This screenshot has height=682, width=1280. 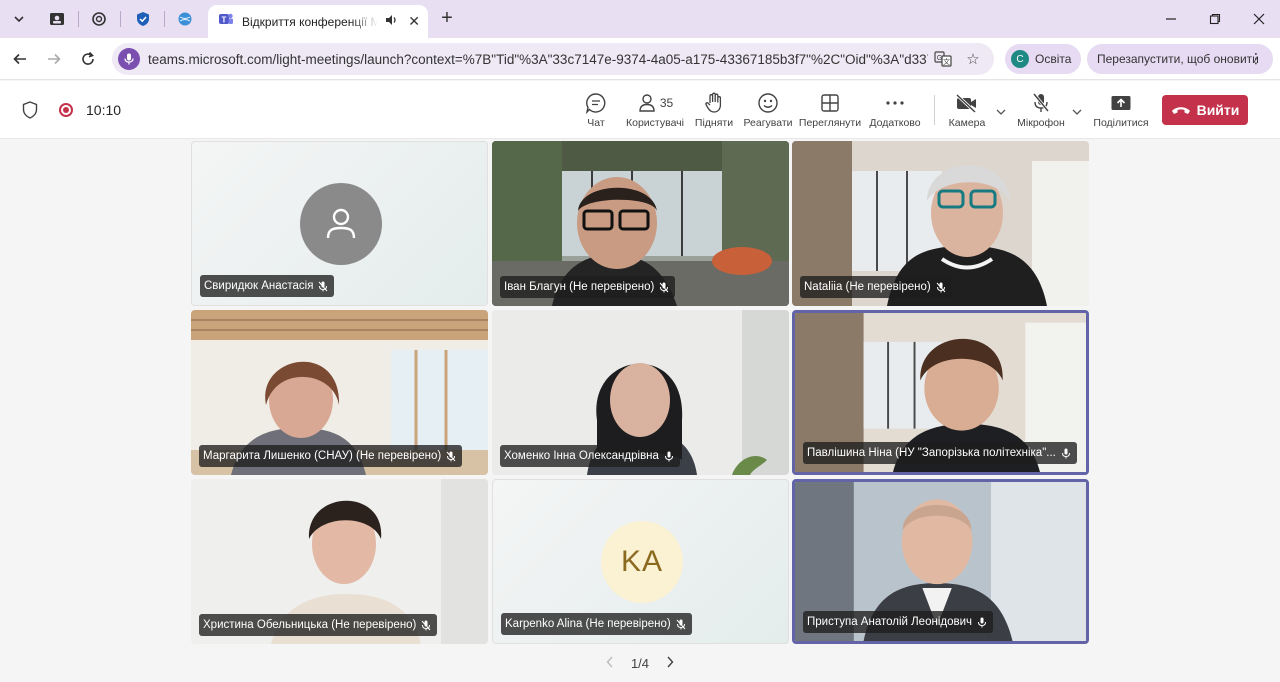 I want to click on participant-name-tag: Karpenko Alina (Не перевірено), so click(x=596, y=624).